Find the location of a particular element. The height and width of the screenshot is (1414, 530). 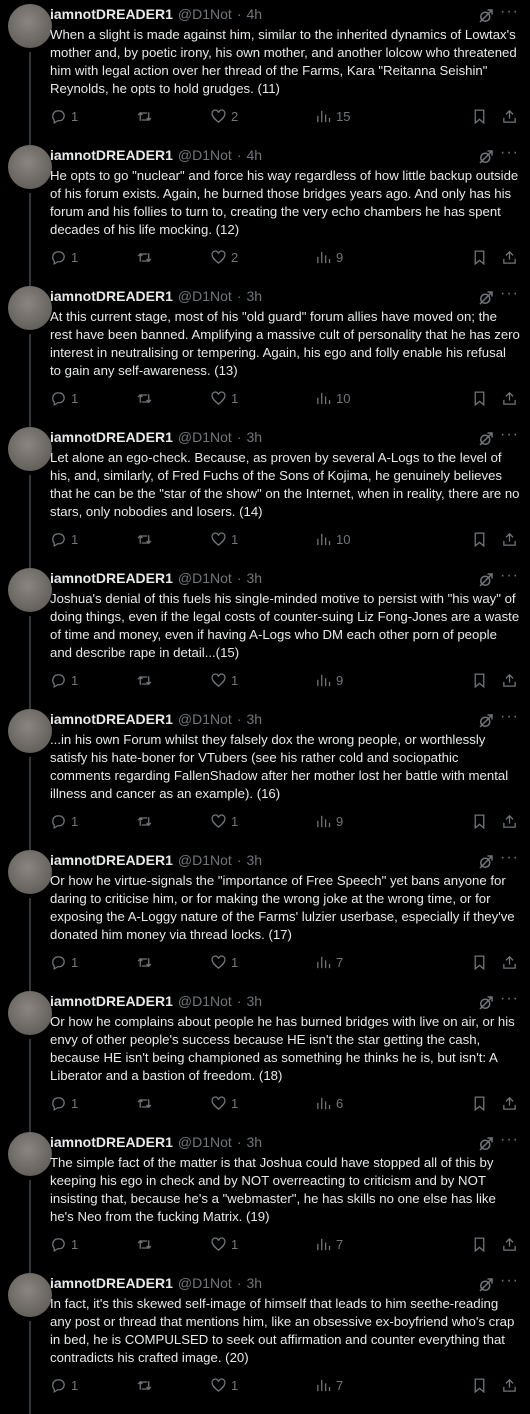

views-button: 6 is located at coordinates (329, 1103).